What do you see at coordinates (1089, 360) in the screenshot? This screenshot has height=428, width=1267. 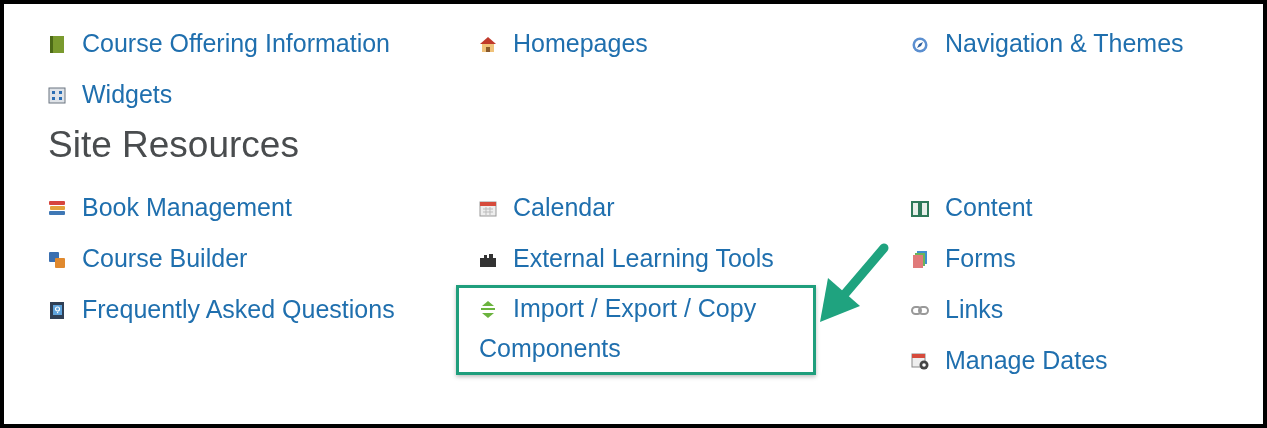 I see `link: Manage Dates` at bounding box center [1089, 360].